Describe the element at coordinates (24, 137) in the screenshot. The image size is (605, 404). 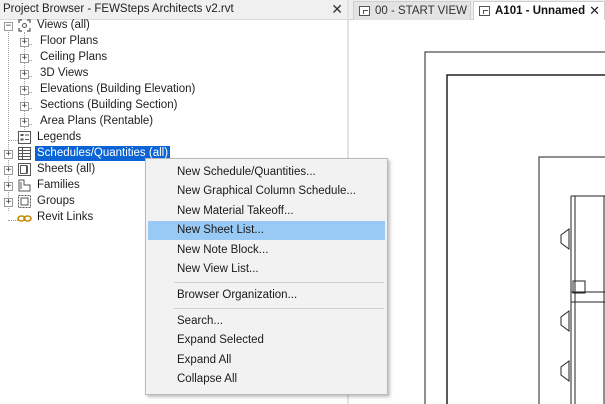
I see `legends-icon` at that location.